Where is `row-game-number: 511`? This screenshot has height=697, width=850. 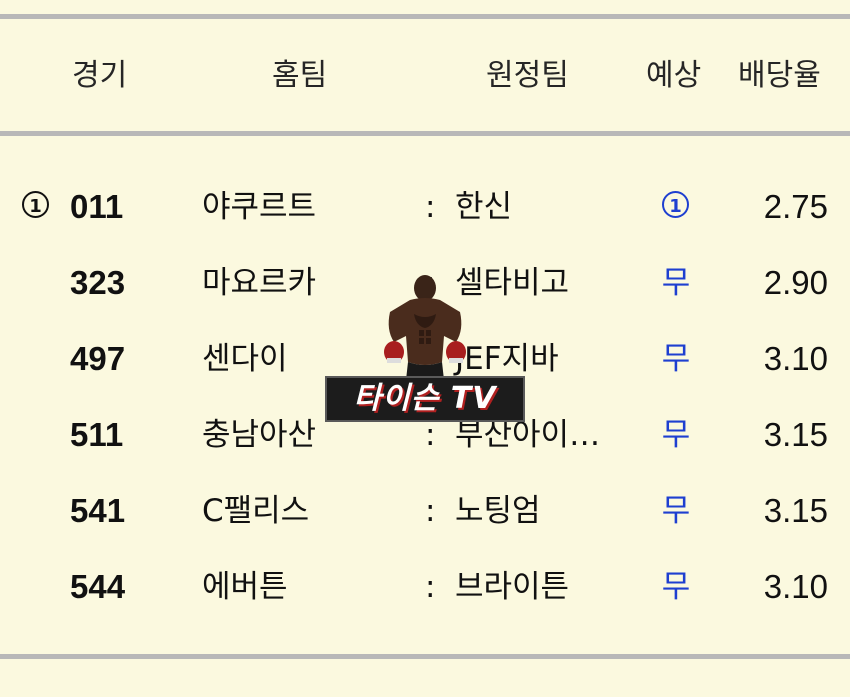
row-game-number: 511 is located at coordinates (97, 434).